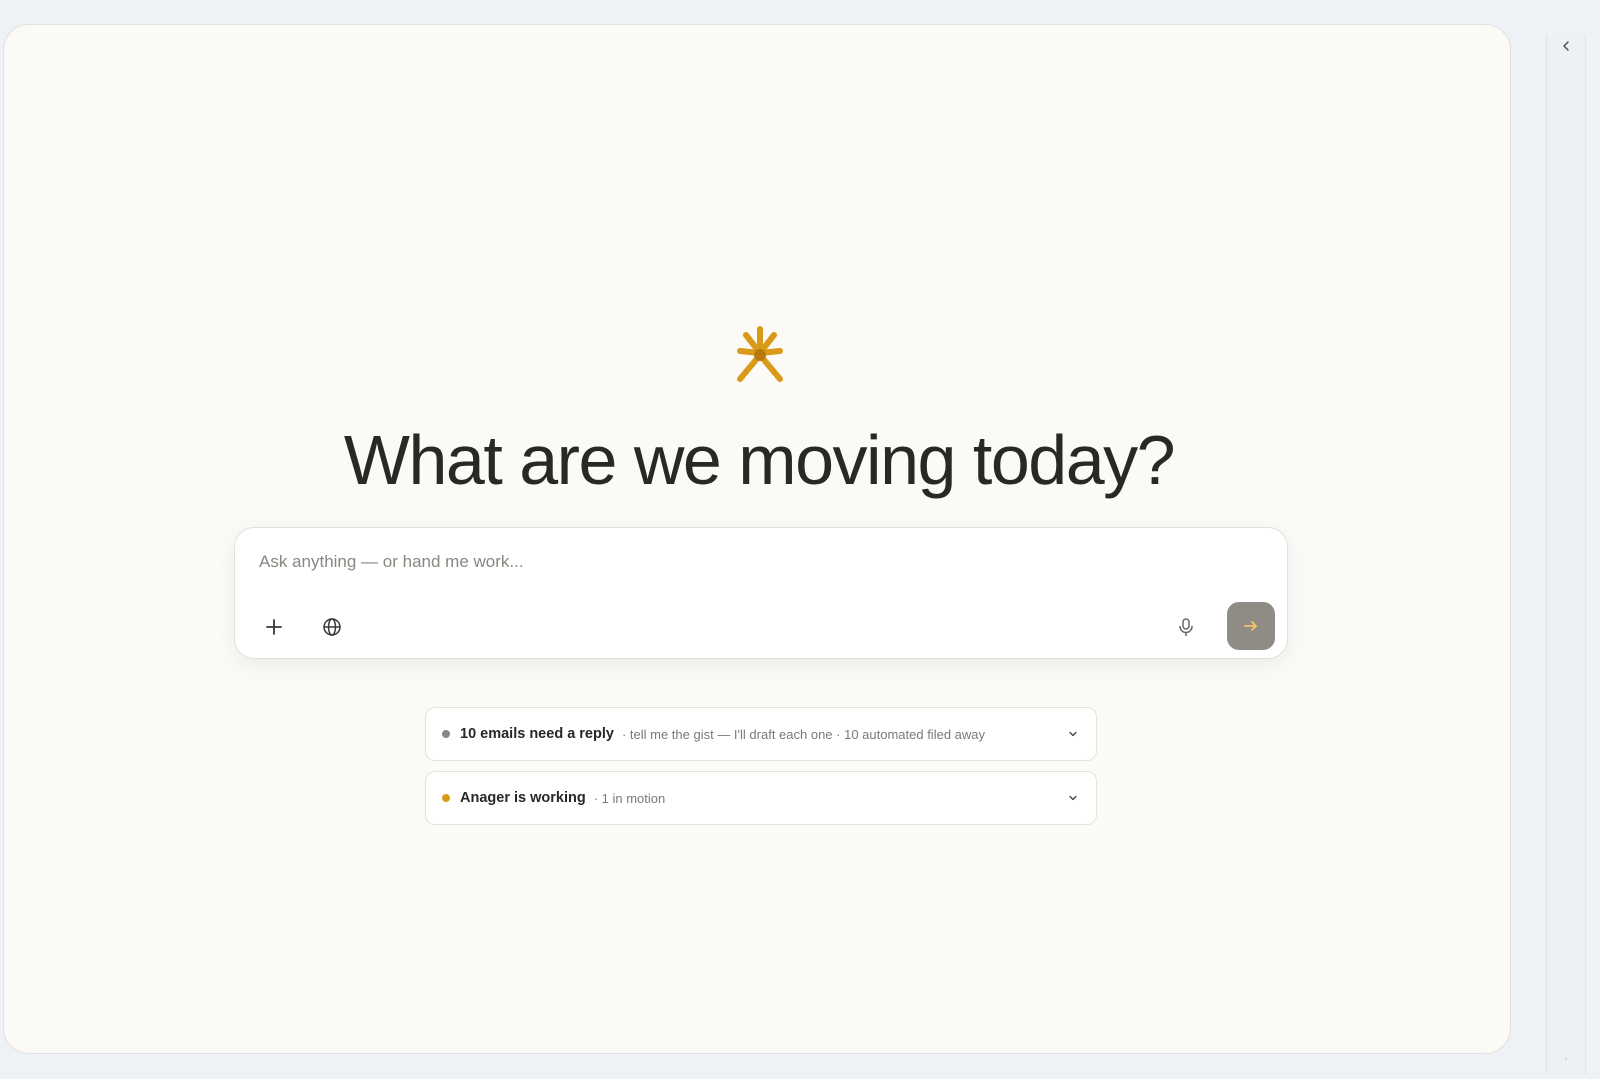 The image size is (1600, 1079). I want to click on agent-status-row: Anager is working · 1 in motion, so click(761, 798).